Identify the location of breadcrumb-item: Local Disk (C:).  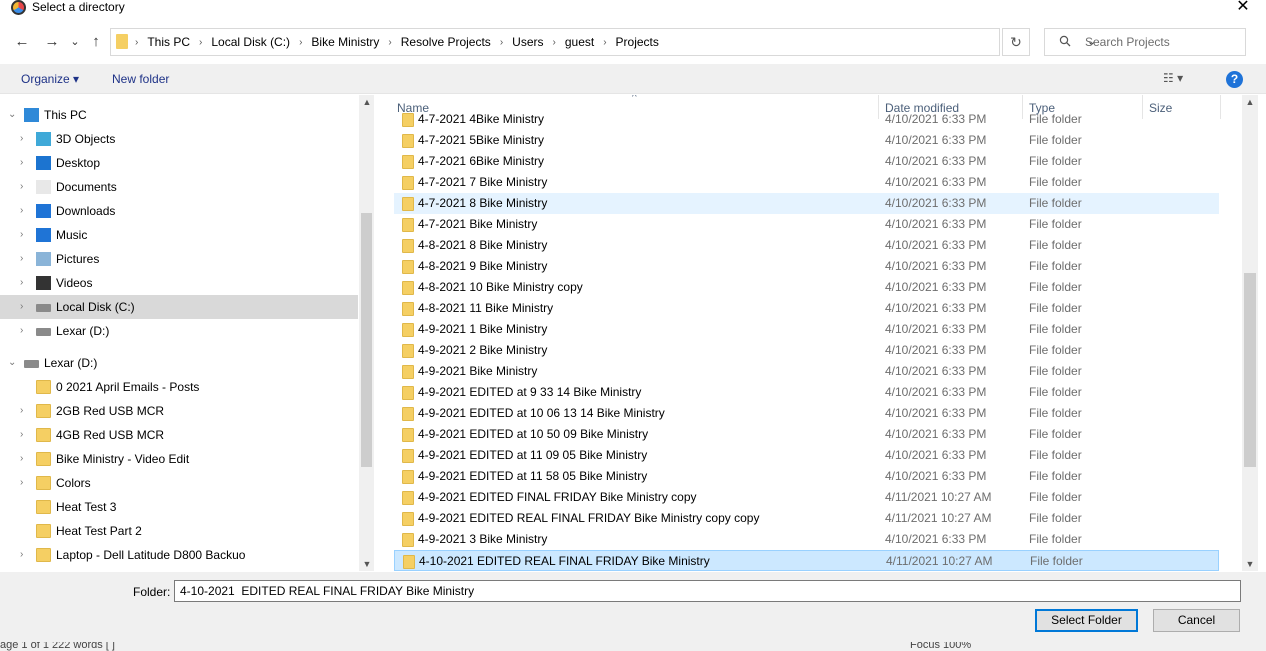
(250, 42).